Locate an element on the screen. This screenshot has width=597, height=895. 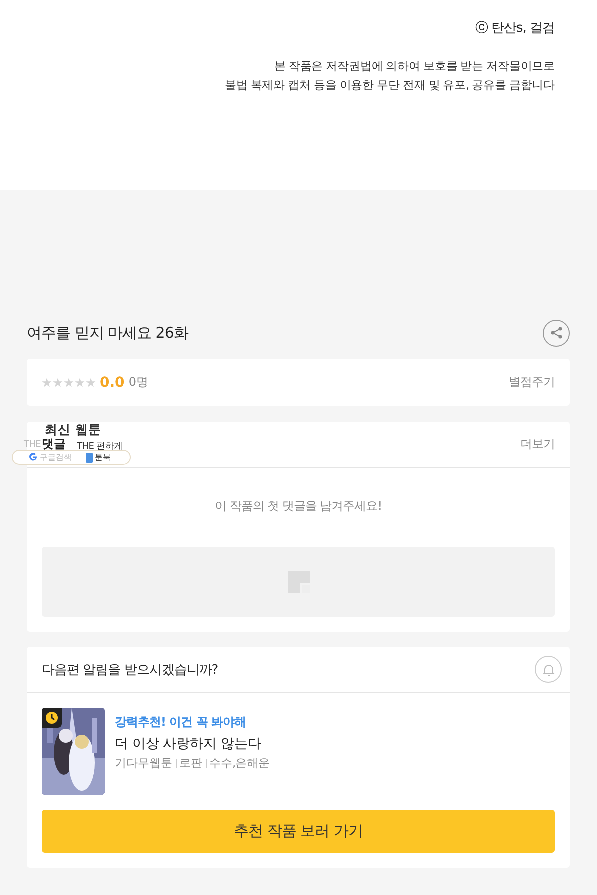
share-icon is located at coordinates (557, 333).